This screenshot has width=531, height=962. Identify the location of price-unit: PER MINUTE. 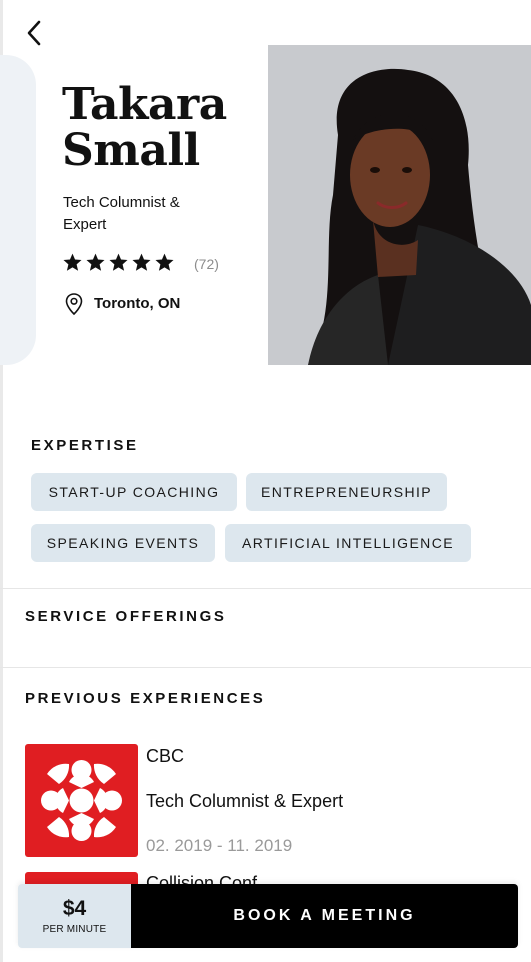
(74, 929).